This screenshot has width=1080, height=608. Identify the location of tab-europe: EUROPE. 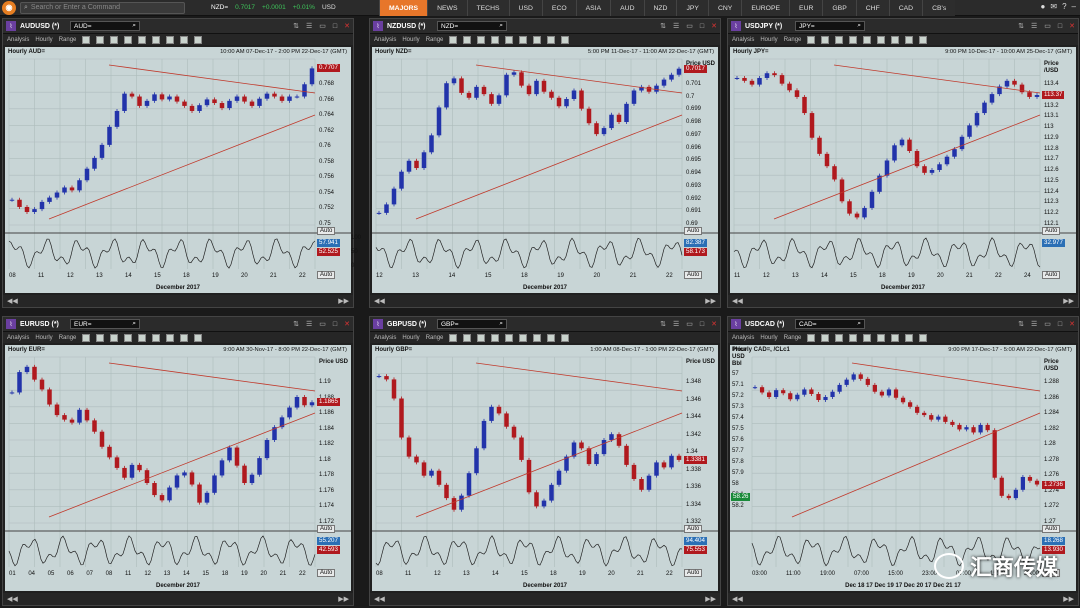
(765, 8).